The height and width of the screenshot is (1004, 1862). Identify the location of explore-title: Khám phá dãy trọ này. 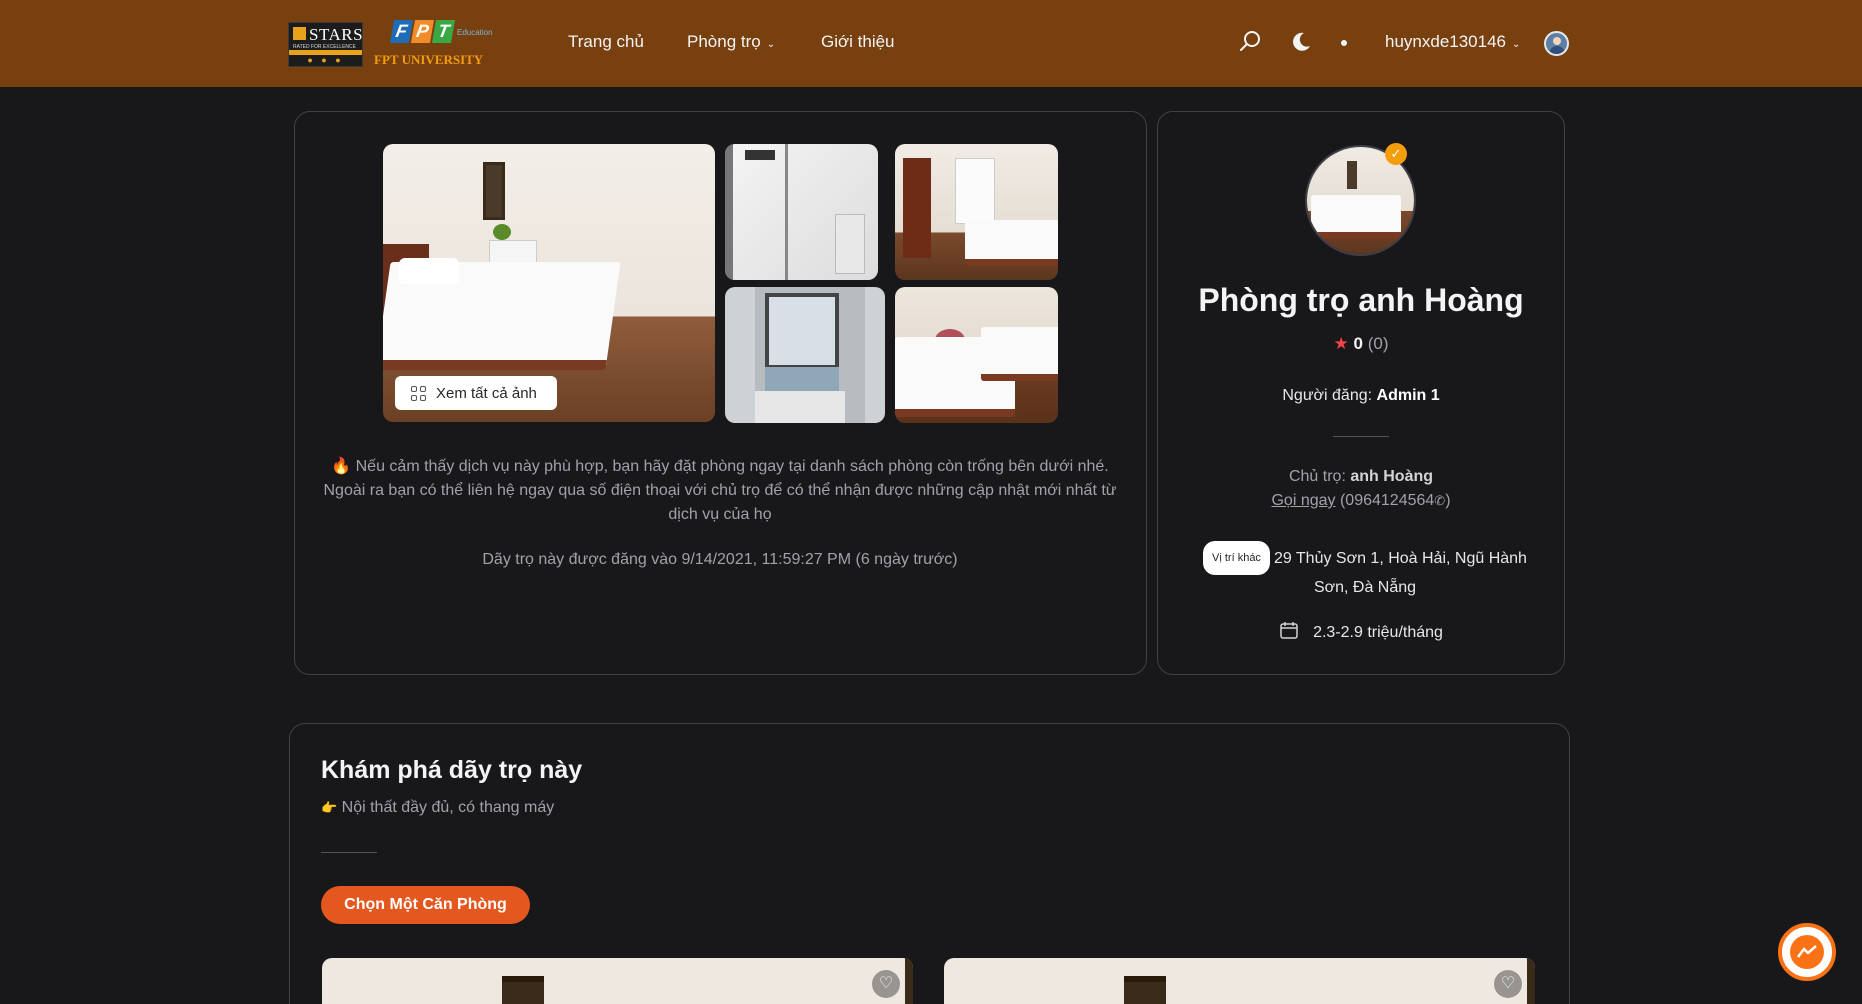
(452, 770).